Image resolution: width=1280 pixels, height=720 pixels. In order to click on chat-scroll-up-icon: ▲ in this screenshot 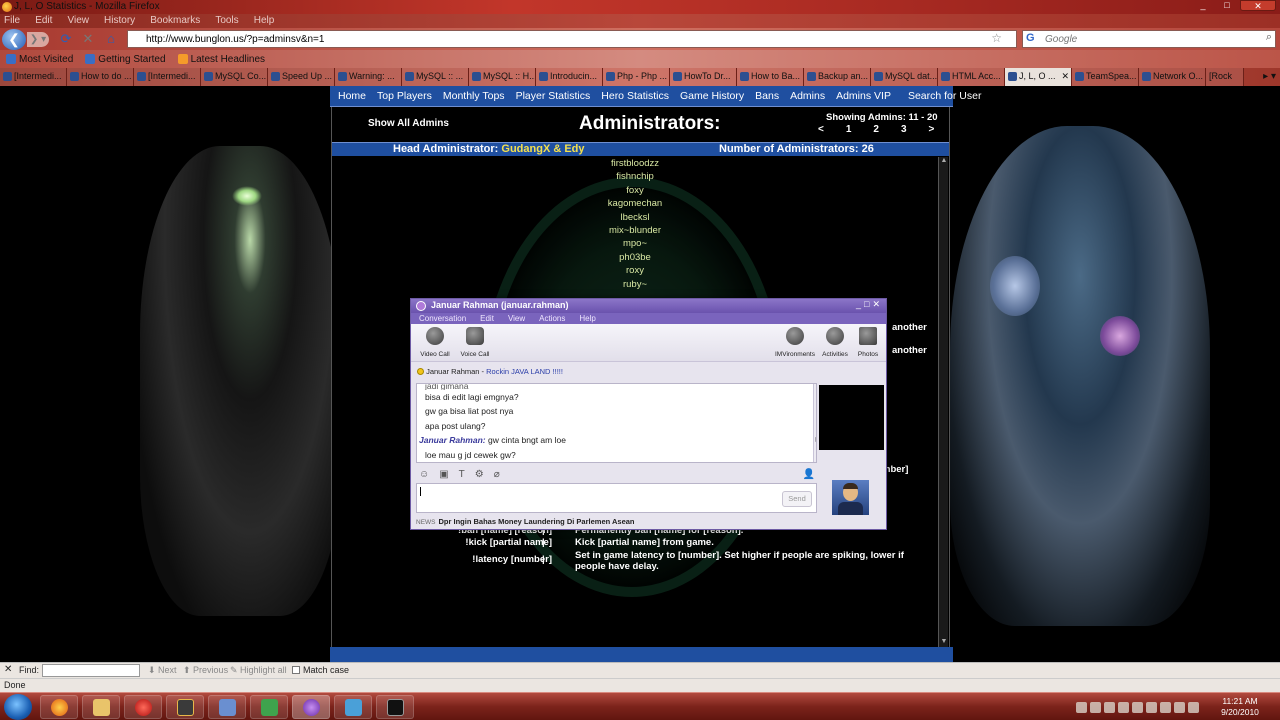, I will do `click(815, 388)`.